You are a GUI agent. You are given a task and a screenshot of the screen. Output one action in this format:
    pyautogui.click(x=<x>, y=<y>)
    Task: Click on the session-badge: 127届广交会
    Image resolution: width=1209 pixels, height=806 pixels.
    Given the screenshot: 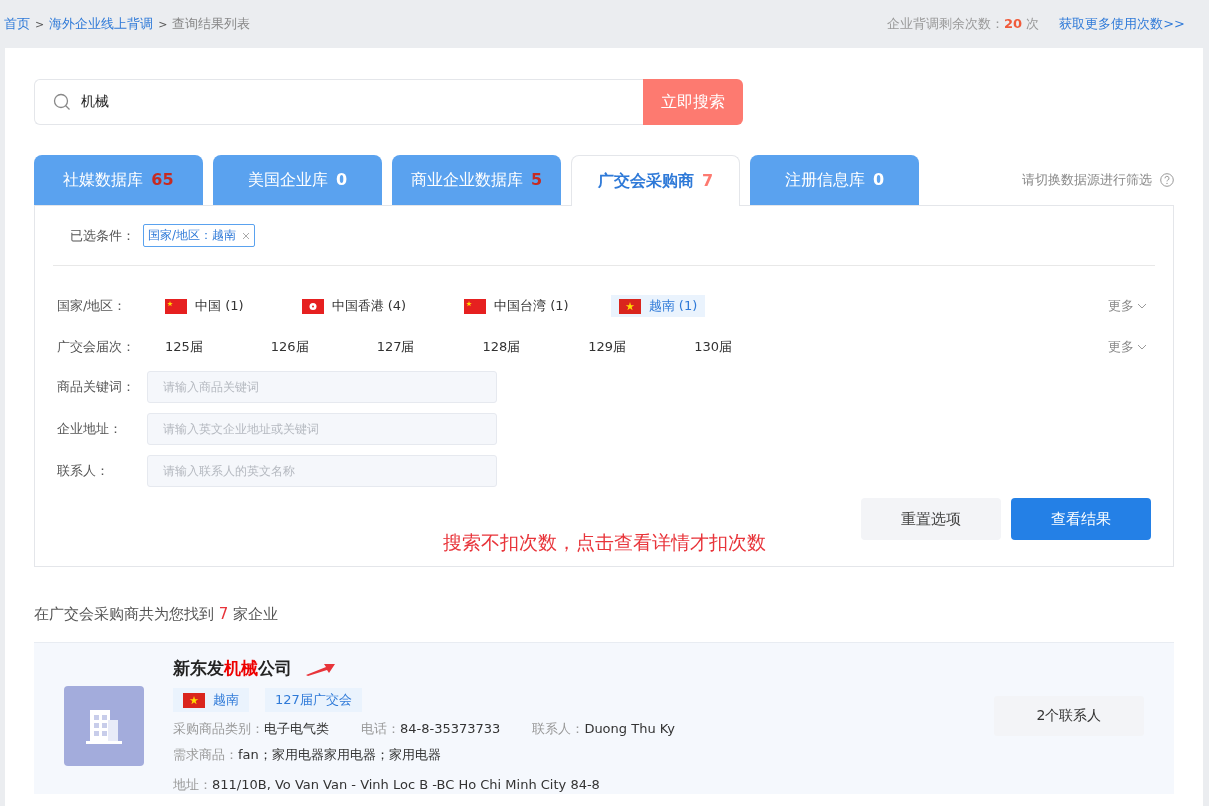 What is the action you would take?
    pyautogui.click(x=313, y=700)
    